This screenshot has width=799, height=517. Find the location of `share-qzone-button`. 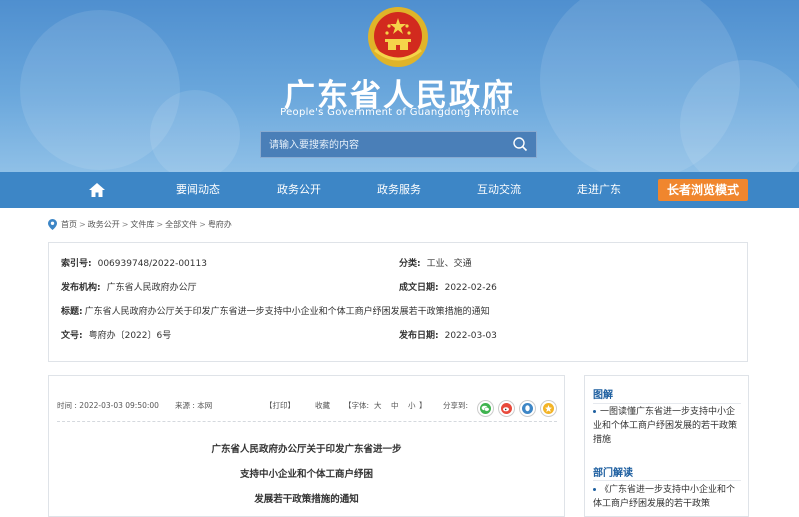

share-qzone-button is located at coordinates (548, 408).